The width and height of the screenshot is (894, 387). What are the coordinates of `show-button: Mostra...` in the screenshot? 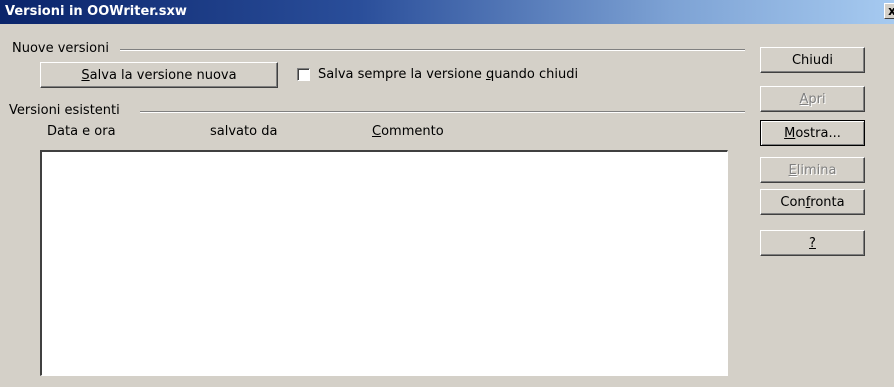 It's located at (812, 133).